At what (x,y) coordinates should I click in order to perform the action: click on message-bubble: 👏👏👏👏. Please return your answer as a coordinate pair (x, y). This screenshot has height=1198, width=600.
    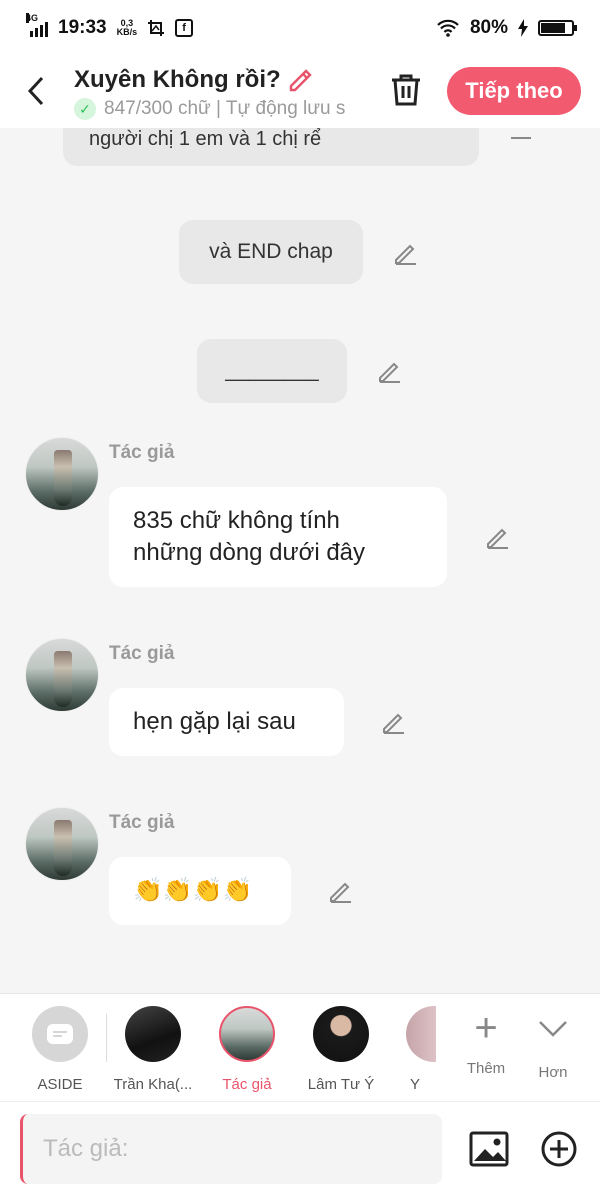
    Looking at the image, I should click on (200, 891).